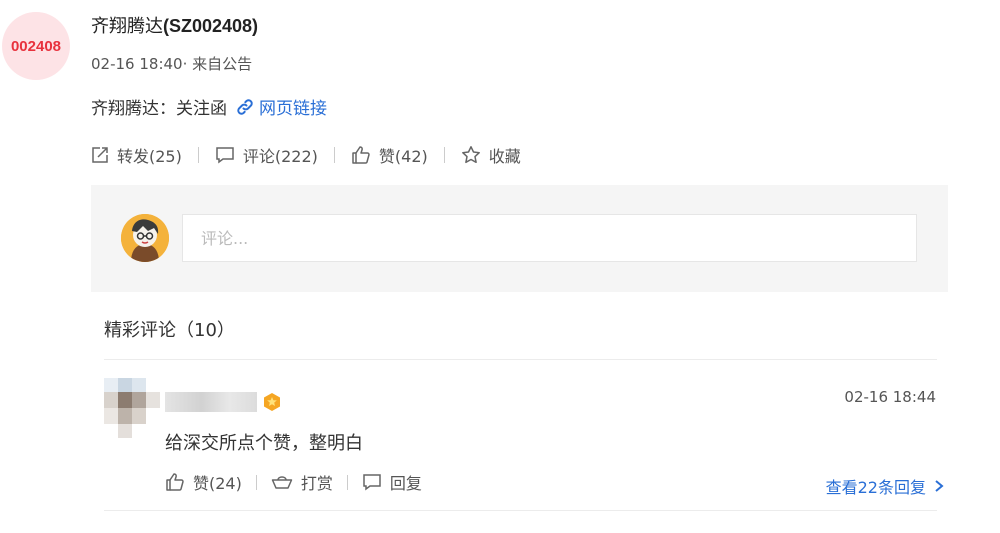  Describe the element at coordinates (127, 26) in the screenshot. I see `author-name: 齐翔腾达` at that location.